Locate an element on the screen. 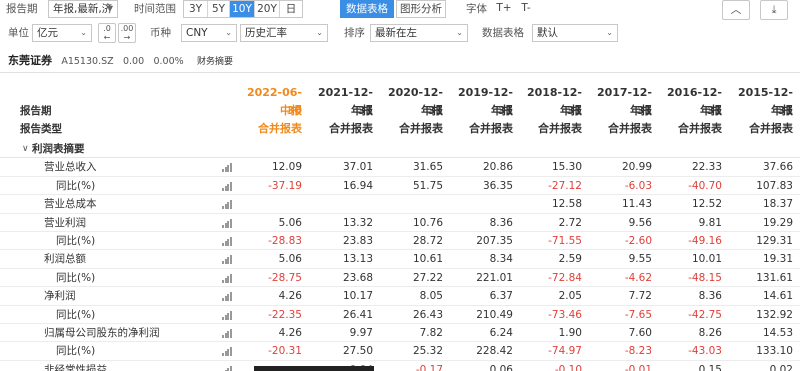 The image size is (800, 371). column-header: 2016-12-31 年报 合并报表 is located at coordinates (689, 112).